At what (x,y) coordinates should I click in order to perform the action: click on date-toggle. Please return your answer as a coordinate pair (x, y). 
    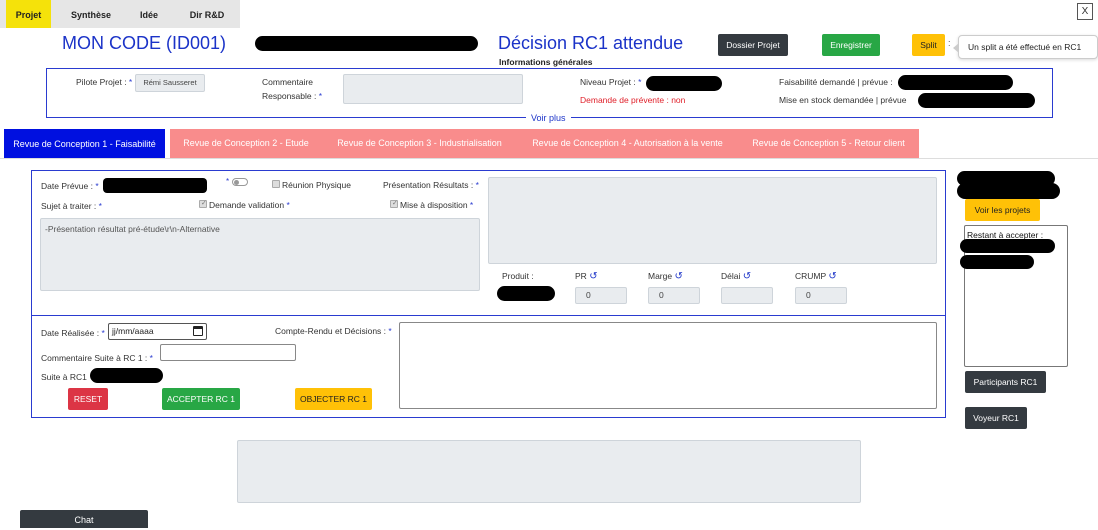
    Looking at the image, I should click on (240, 182).